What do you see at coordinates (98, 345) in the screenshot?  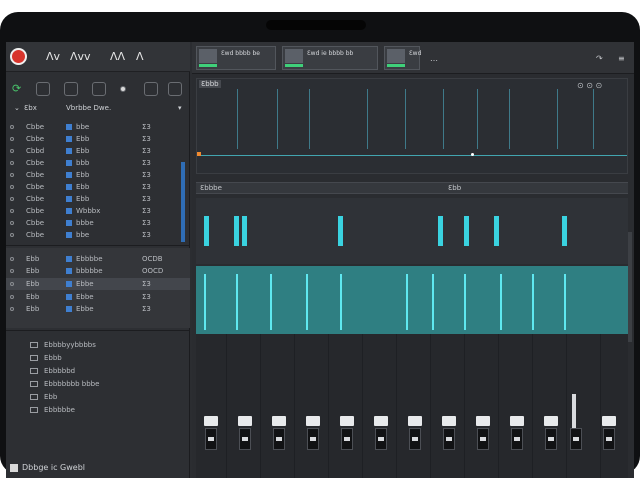 I see `tree-item: Ebbbbyybbbbs` at bounding box center [98, 345].